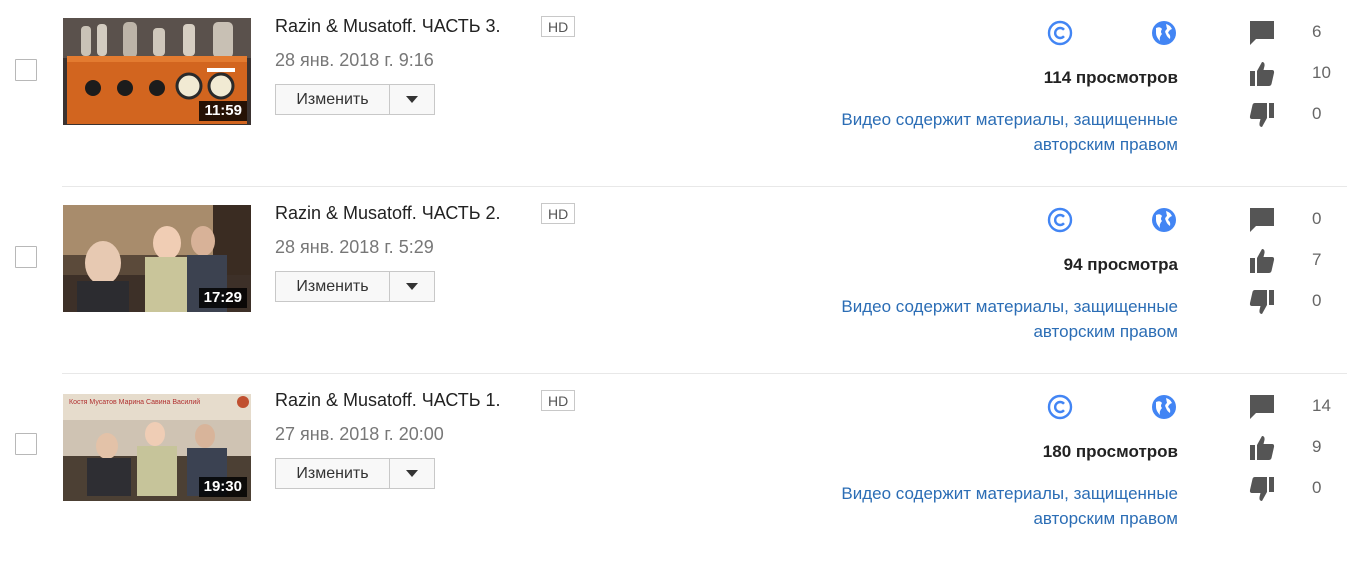  Describe the element at coordinates (223, 111) in the screenshot. I see `video-duration: 11:59` at that location.